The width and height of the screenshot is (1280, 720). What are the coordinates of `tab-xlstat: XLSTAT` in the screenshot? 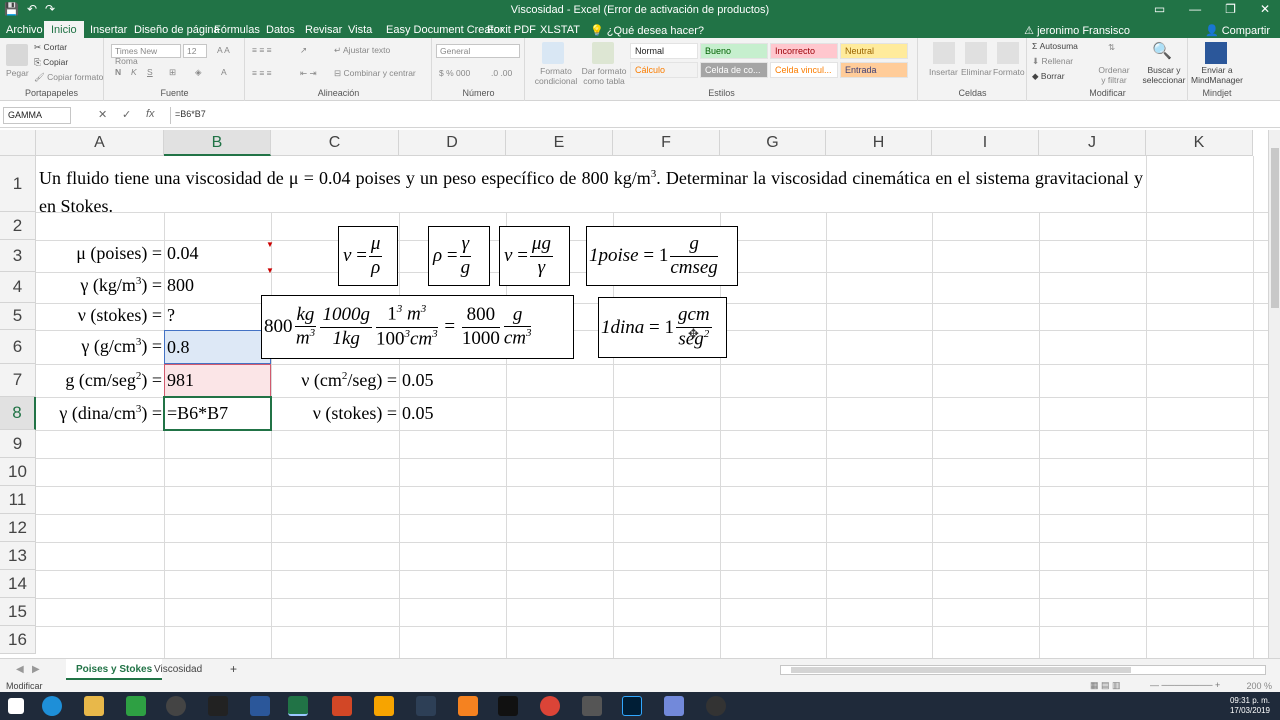 It's located at (560, 30).